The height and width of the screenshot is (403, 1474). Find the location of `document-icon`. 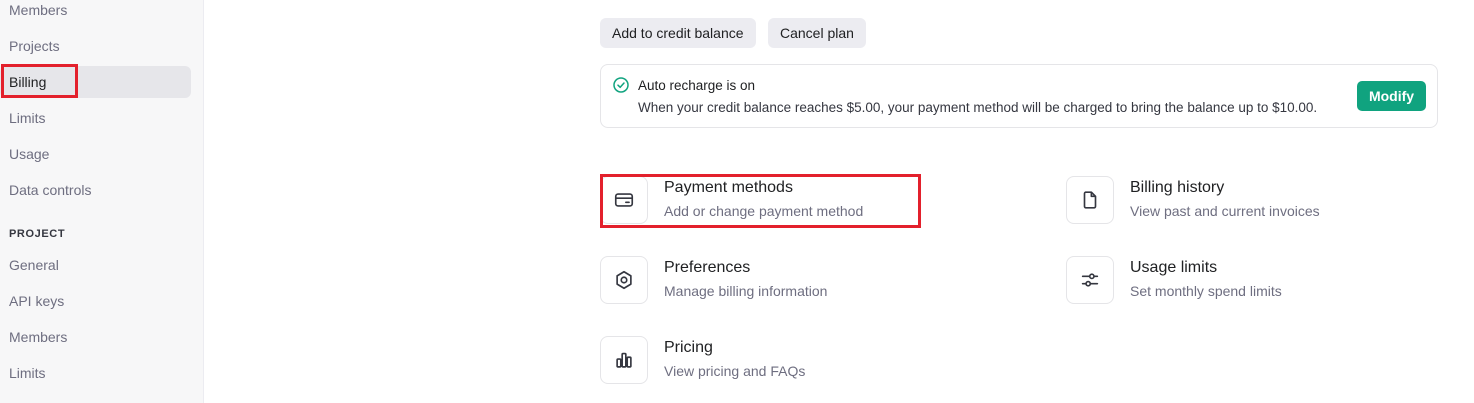

document-icon is located at coordinates (1090, 200).